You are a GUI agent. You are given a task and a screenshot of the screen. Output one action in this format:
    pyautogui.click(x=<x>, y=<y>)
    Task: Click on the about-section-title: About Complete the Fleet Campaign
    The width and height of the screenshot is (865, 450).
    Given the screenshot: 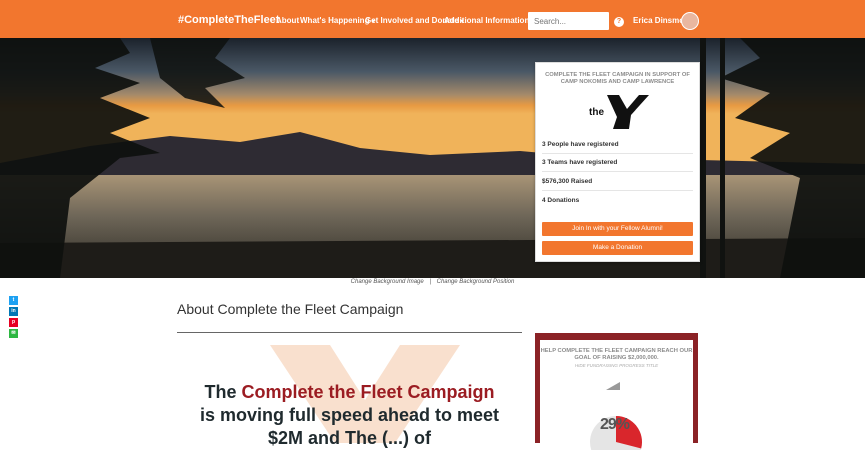 What is the action you would take?
    pyautogui.click(x=290, y=309)
    